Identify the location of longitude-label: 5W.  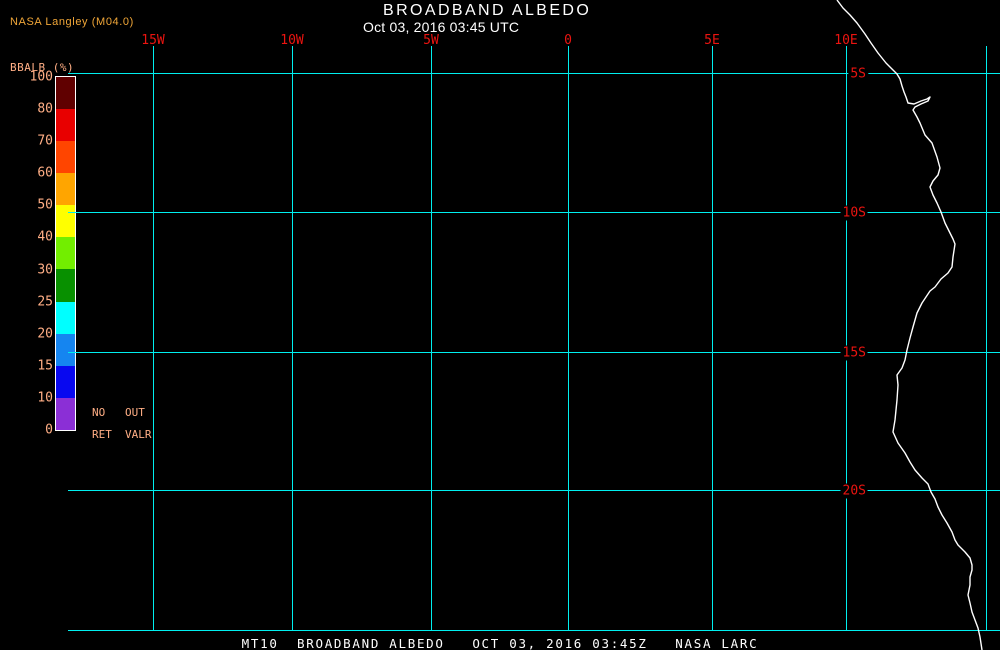
(431, 40).